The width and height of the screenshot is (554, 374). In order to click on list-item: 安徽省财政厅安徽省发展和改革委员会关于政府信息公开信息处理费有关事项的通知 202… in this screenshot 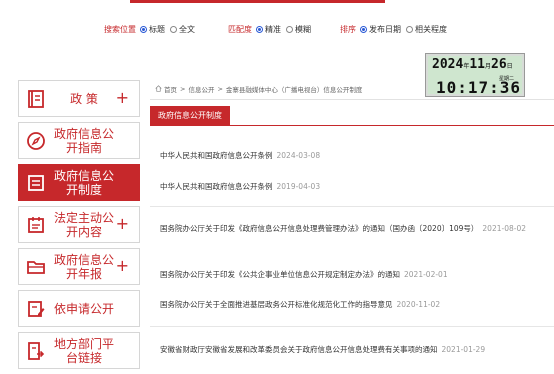, I will do `click(352, 349)`.